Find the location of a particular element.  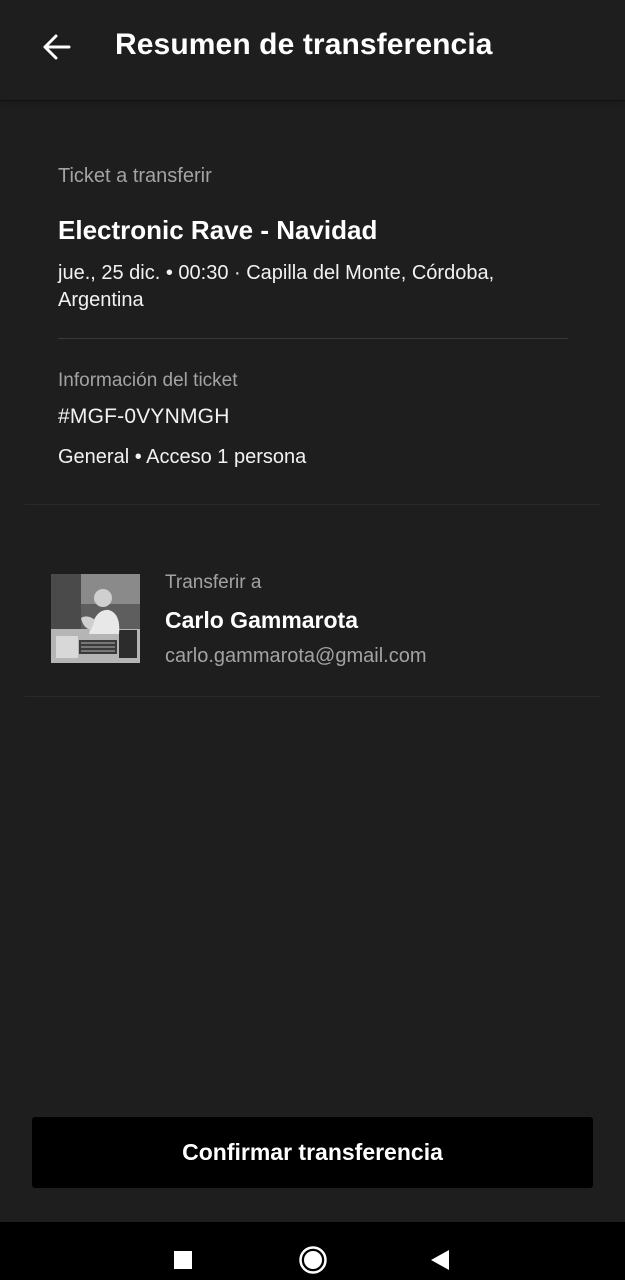

recipient-email: carlo.gammarota@gmail.com is located at coordinates (296, 656).